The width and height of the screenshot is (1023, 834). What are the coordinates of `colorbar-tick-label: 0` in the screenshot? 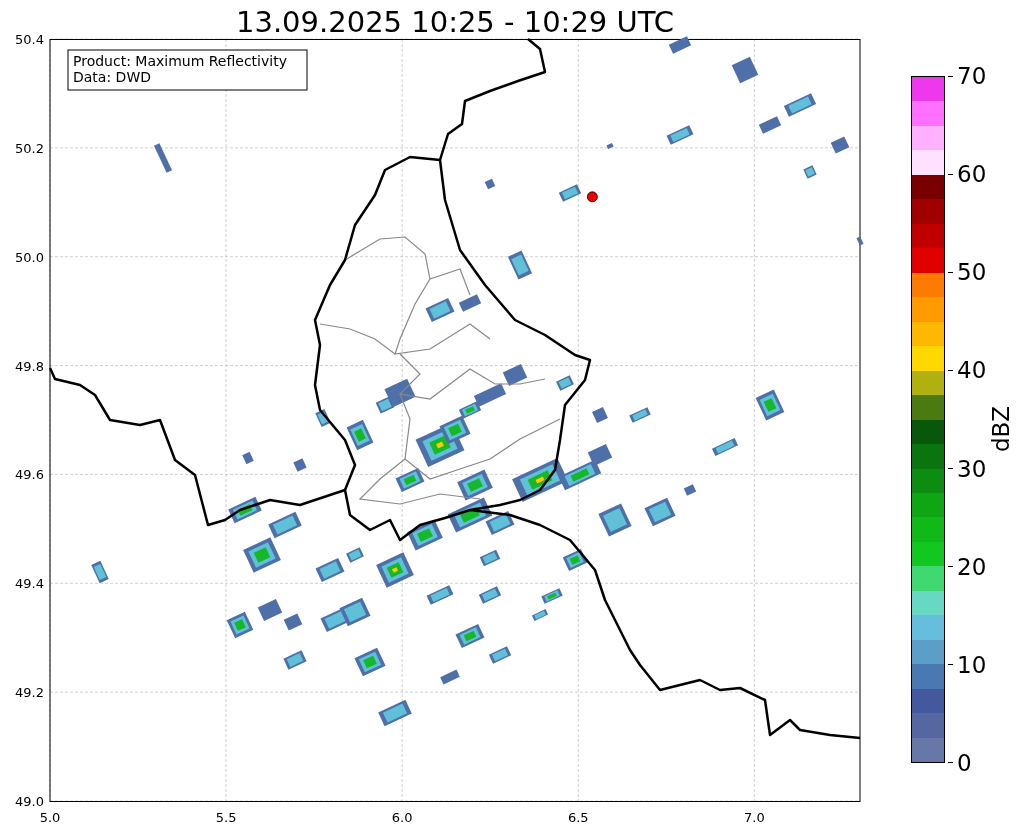 It's located at (964, 763).